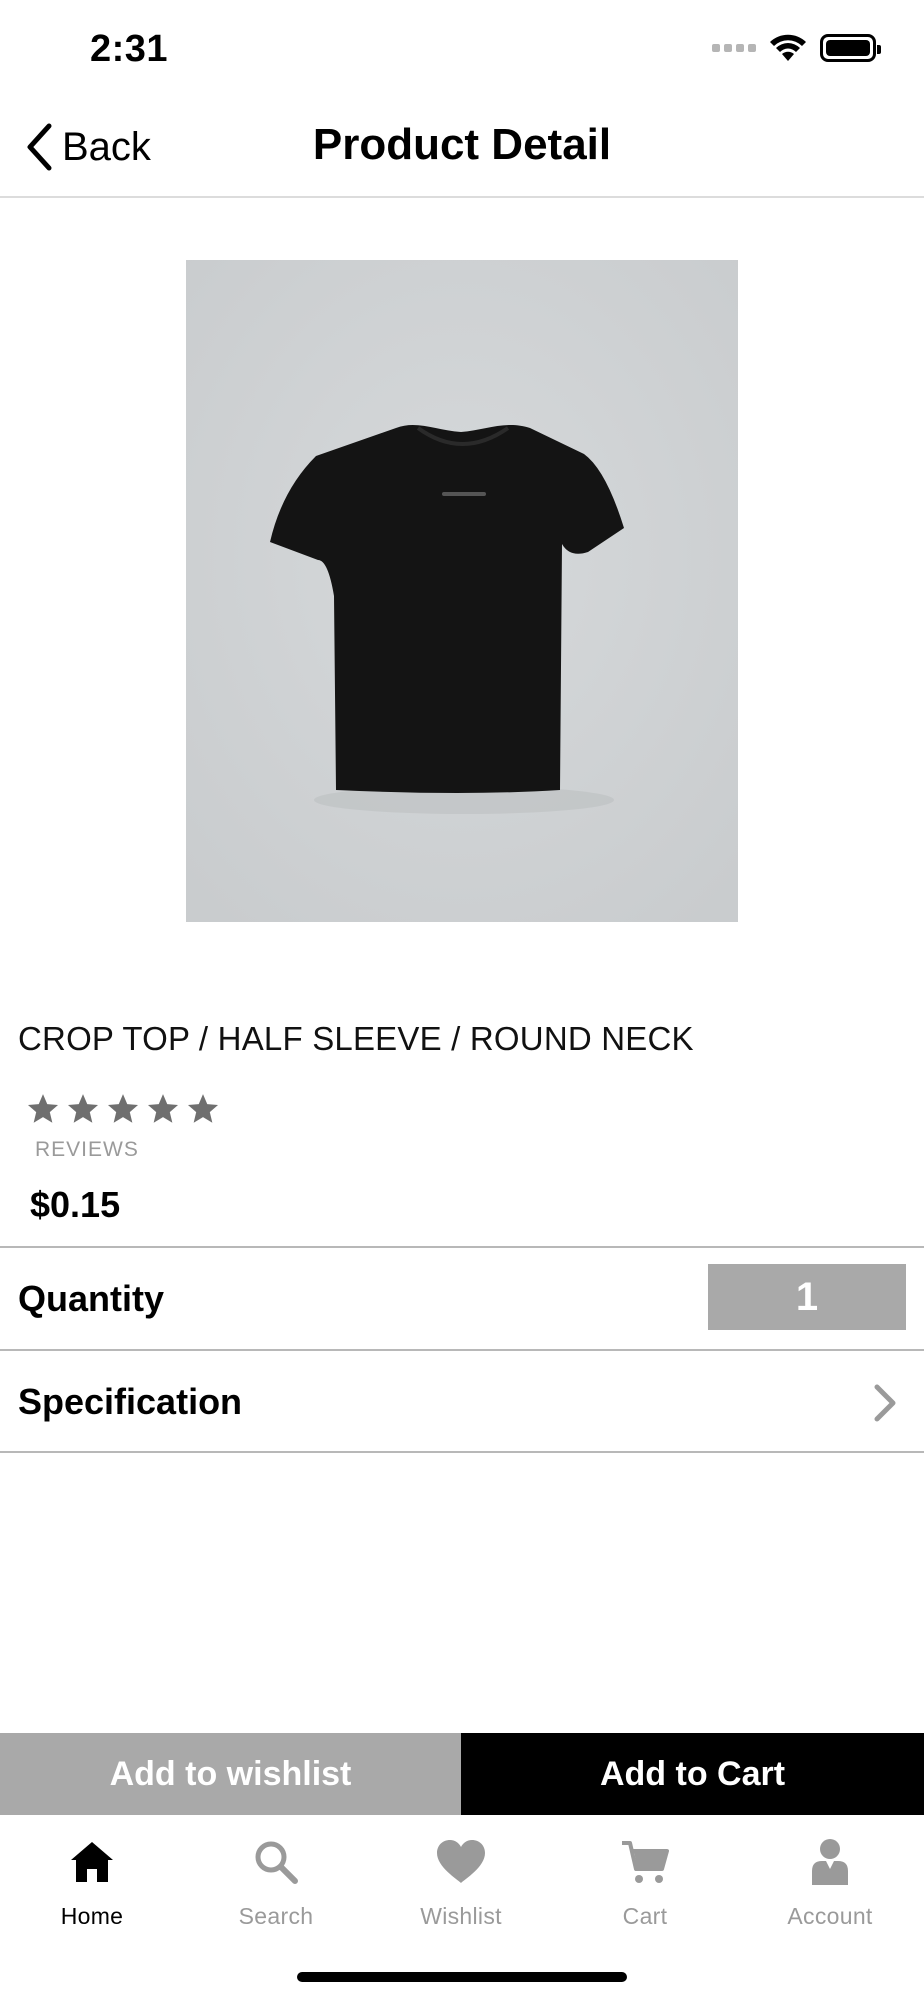 This screenshot has height=2000, width=924. What do you see at coordinates (92, 1862) in the screenshot?
I see `home-icon` at bounding box center [92, 1862].